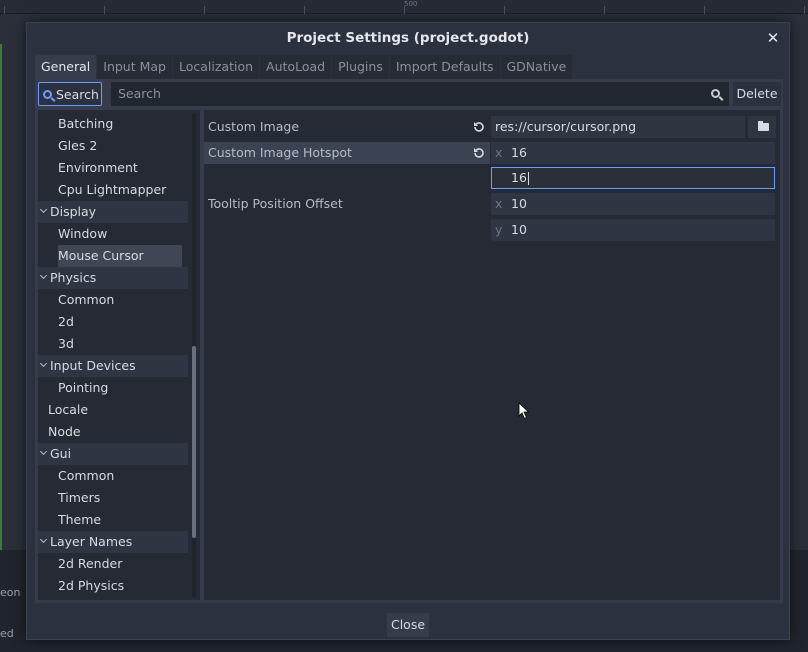  What do you see at coordinates (73, 211) in the screenshot?
I see `tree-category-label: Display` at bounding box center [73, 211].